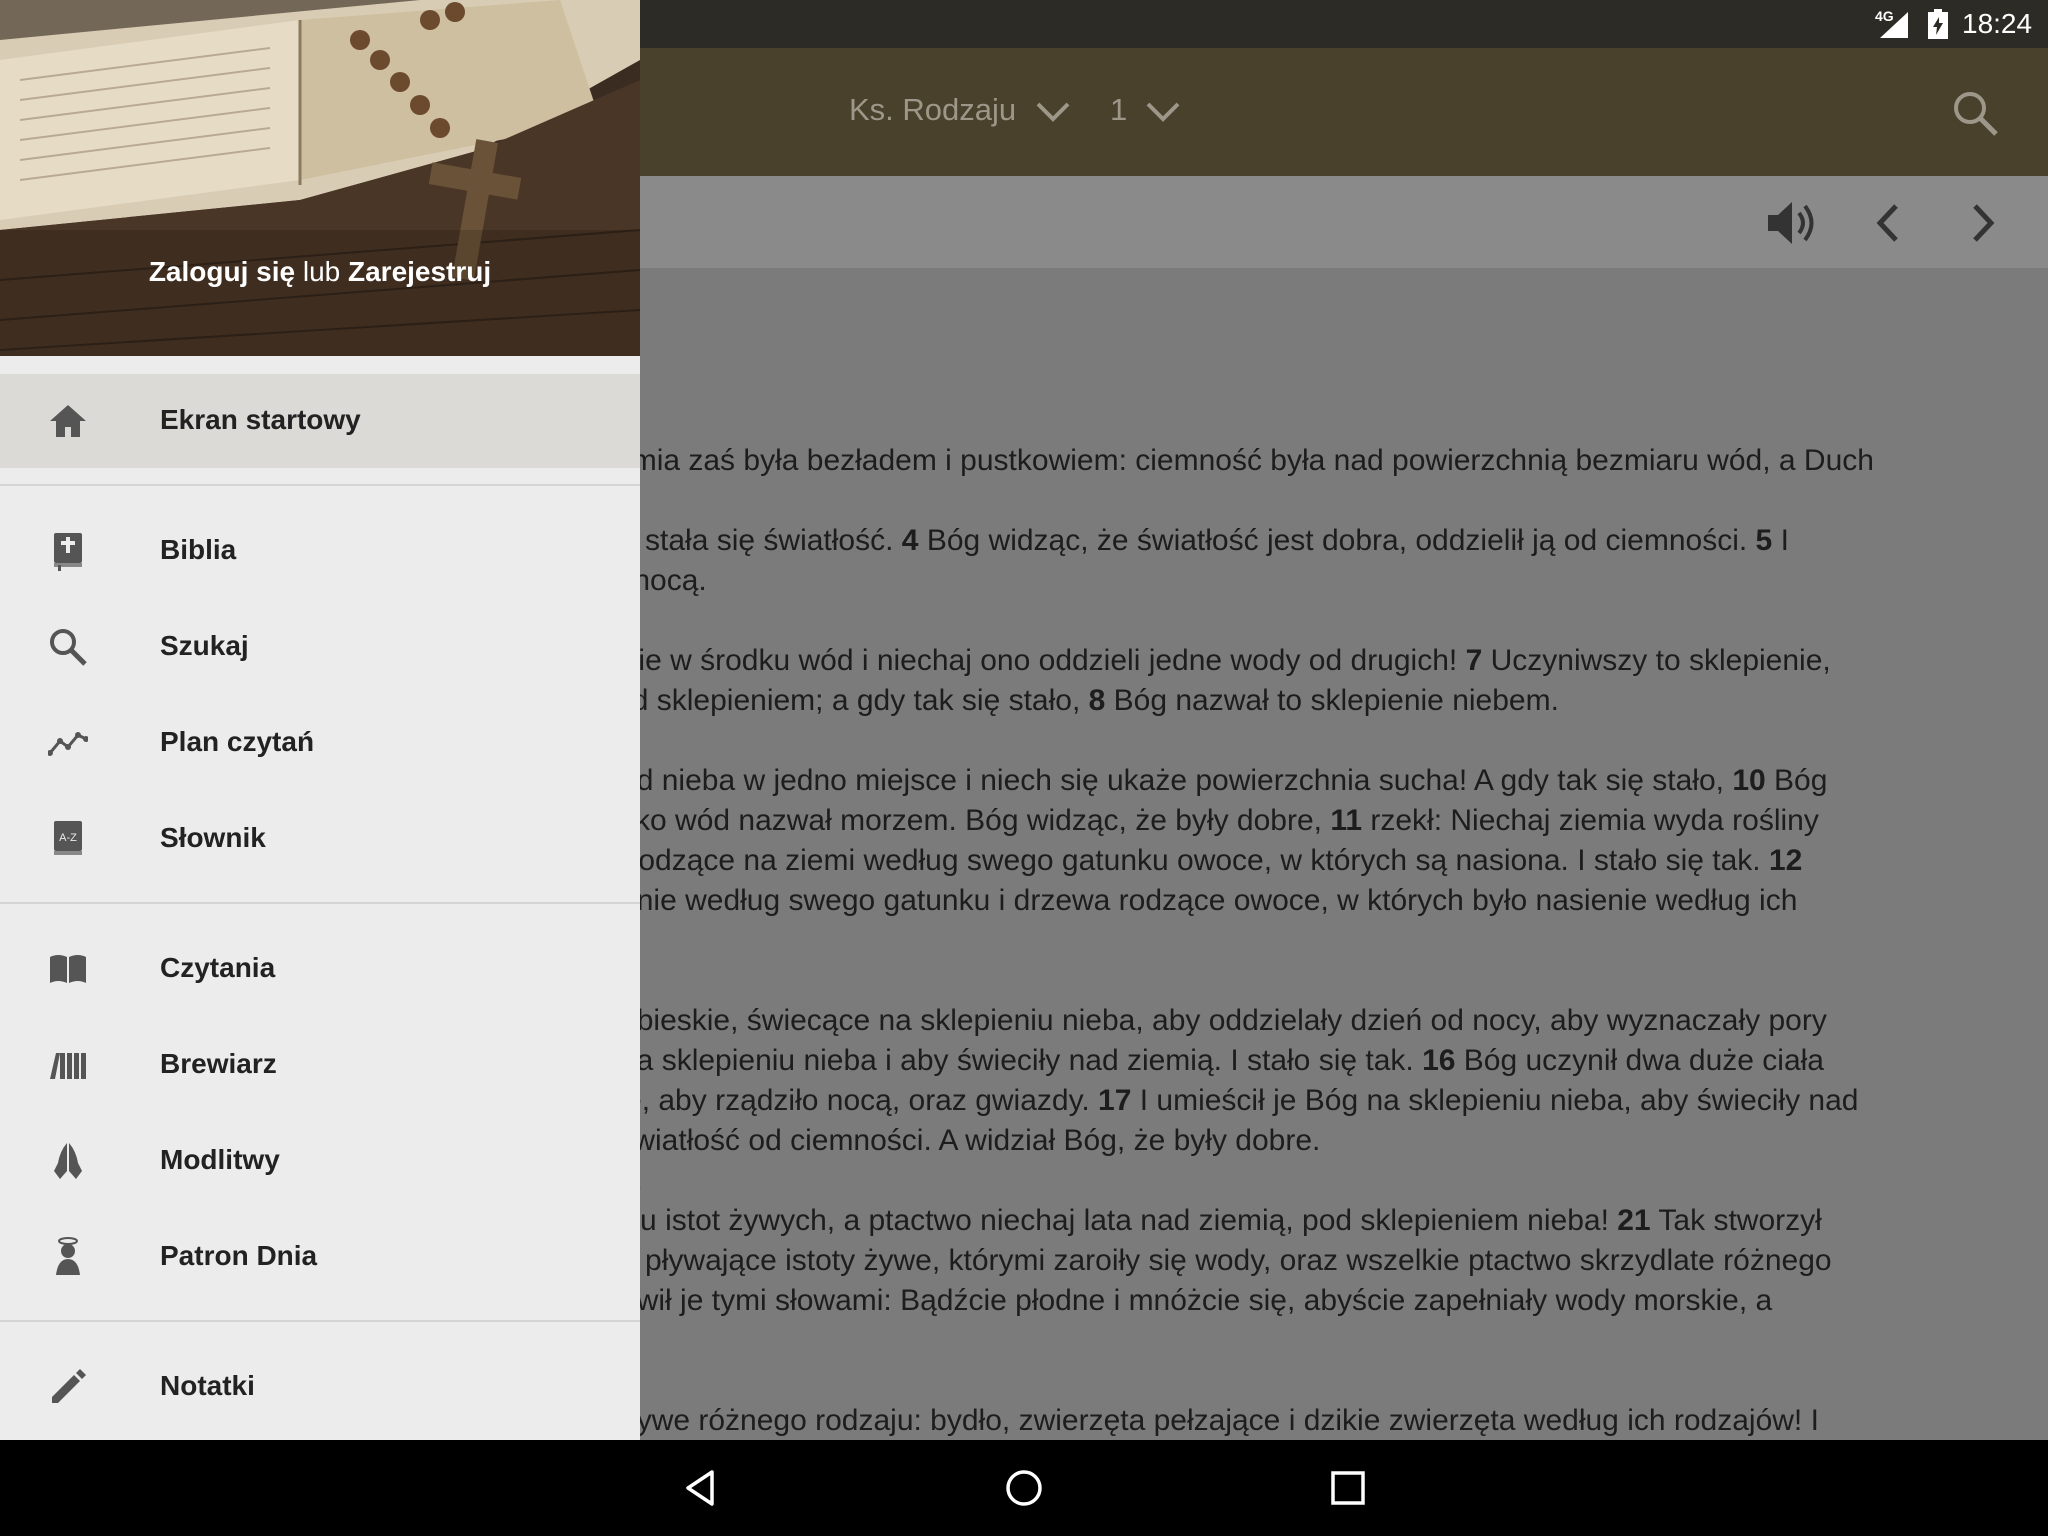 This screenshot has height=1536, width=2048. I want to click on nav-item-label: Biblia, so click(198, 549).